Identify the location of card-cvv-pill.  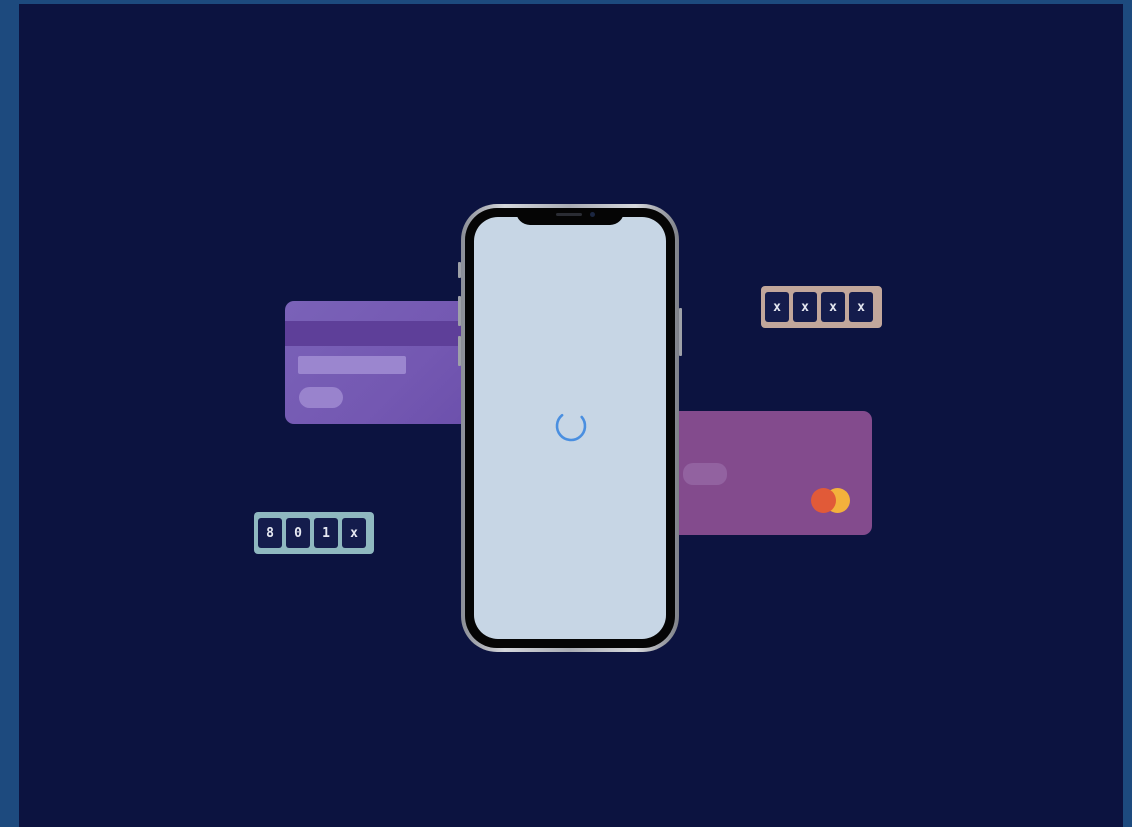
(321, 397).